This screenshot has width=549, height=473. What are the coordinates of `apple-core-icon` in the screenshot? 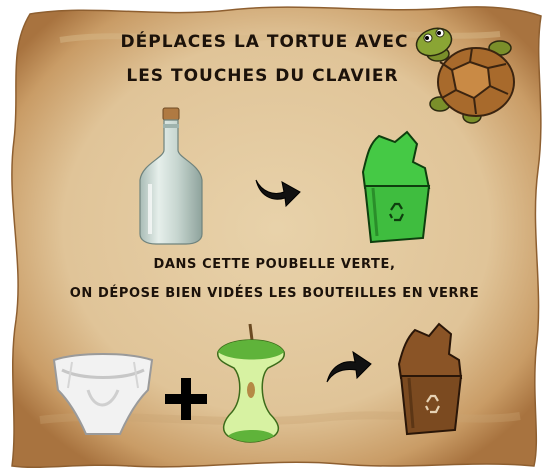 It's located at (251, 383).